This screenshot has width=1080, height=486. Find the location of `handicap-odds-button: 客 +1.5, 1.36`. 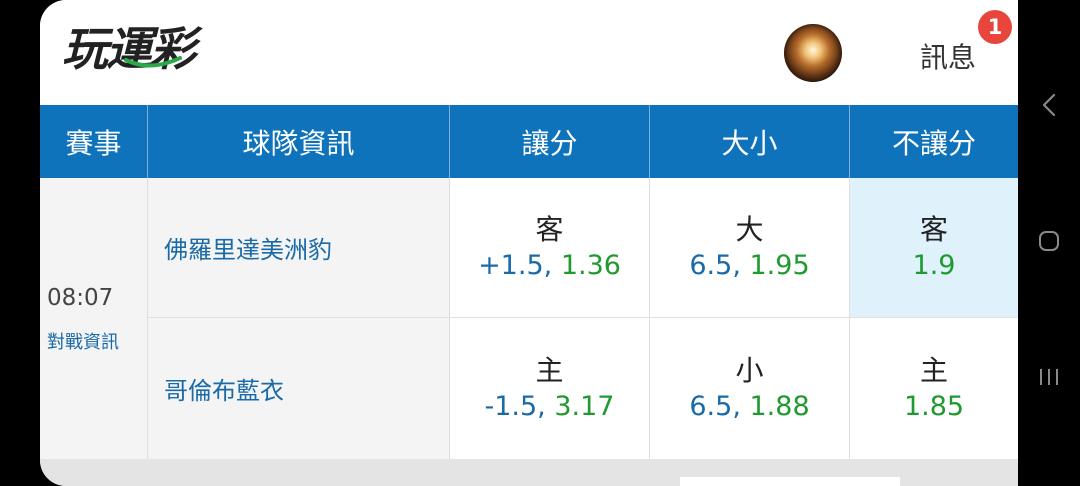

handicap-odds-button: 客 +1.5, 1.36 is located at coordinates (550, 247).